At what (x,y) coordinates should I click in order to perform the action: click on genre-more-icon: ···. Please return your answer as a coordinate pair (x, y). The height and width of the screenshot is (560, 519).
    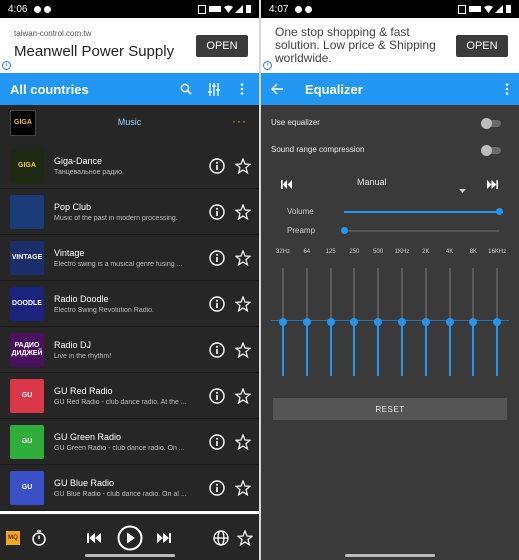
    Looking at the image, I should click on (239, 121).